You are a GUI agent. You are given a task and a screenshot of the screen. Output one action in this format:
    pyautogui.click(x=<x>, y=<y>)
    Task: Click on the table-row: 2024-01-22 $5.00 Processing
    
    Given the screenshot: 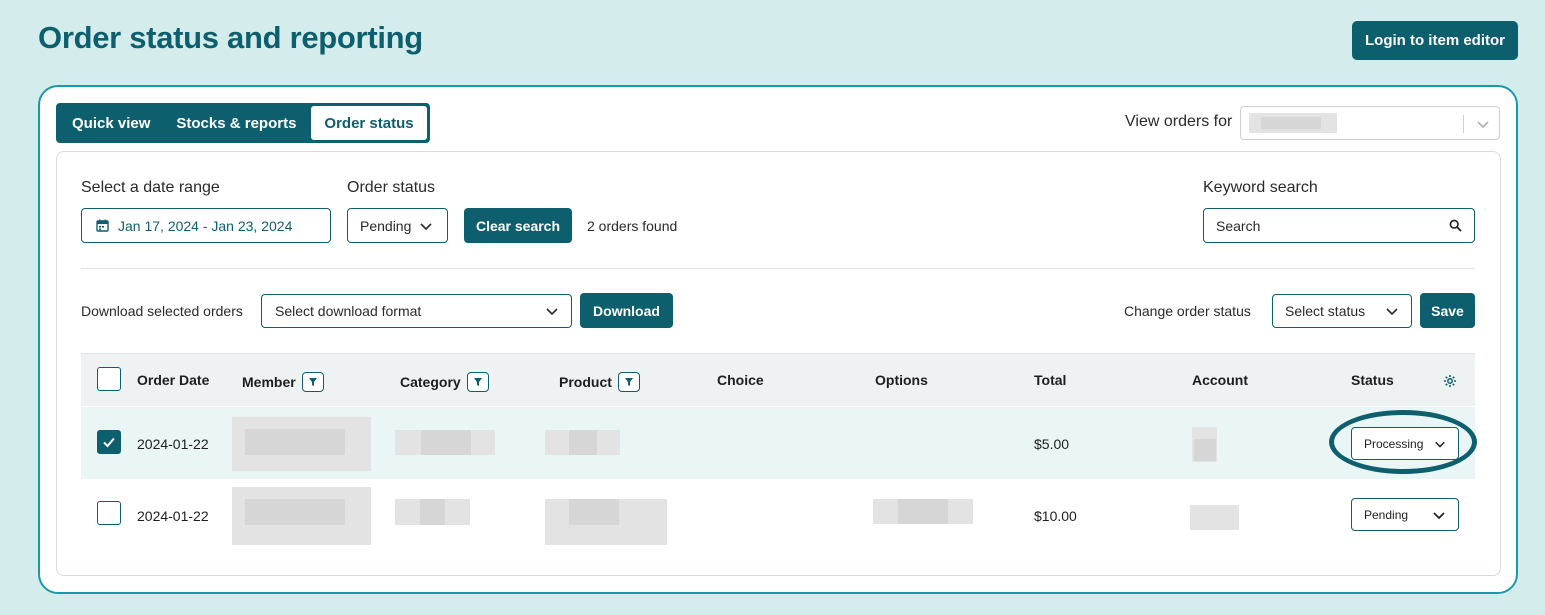 What is the action you would take?
    pyautogui.click(x=778, y=443)
    